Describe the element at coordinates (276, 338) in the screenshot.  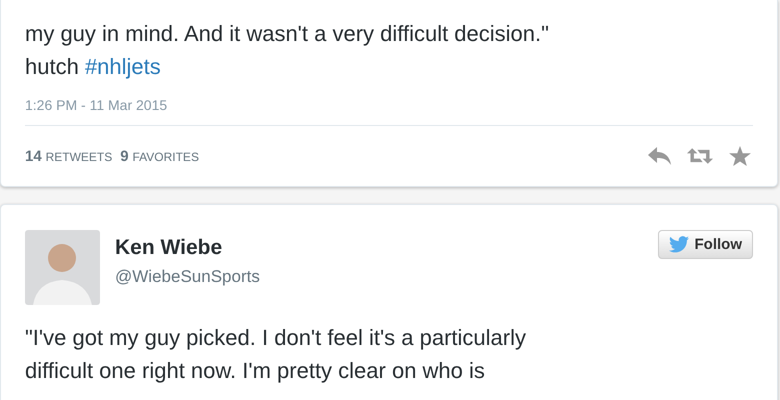
I see `tweet-text: "I've got my guy picked. I don't feel it's a particularly` at that location.